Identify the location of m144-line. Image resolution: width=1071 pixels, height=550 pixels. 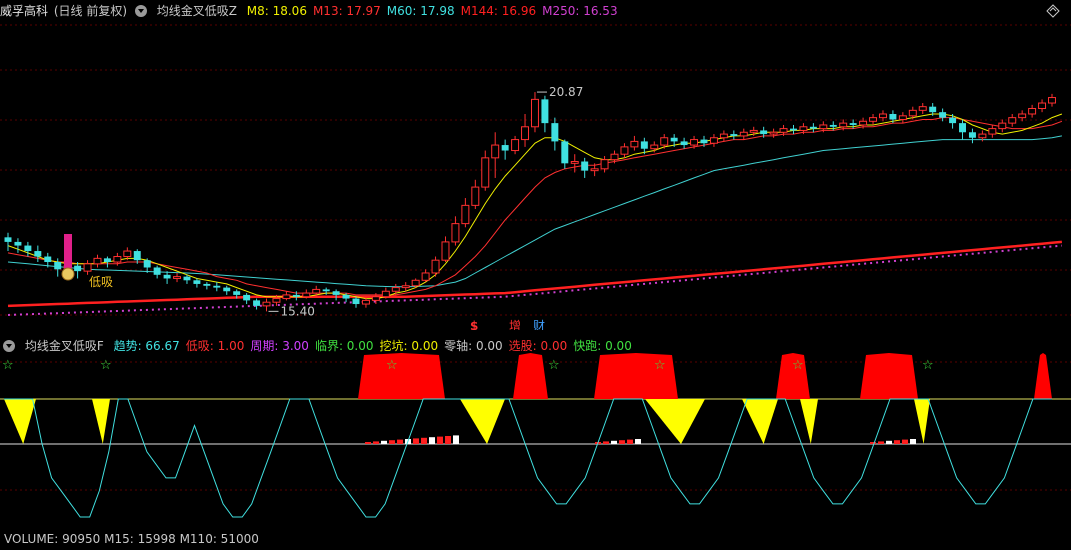
(535, 274).